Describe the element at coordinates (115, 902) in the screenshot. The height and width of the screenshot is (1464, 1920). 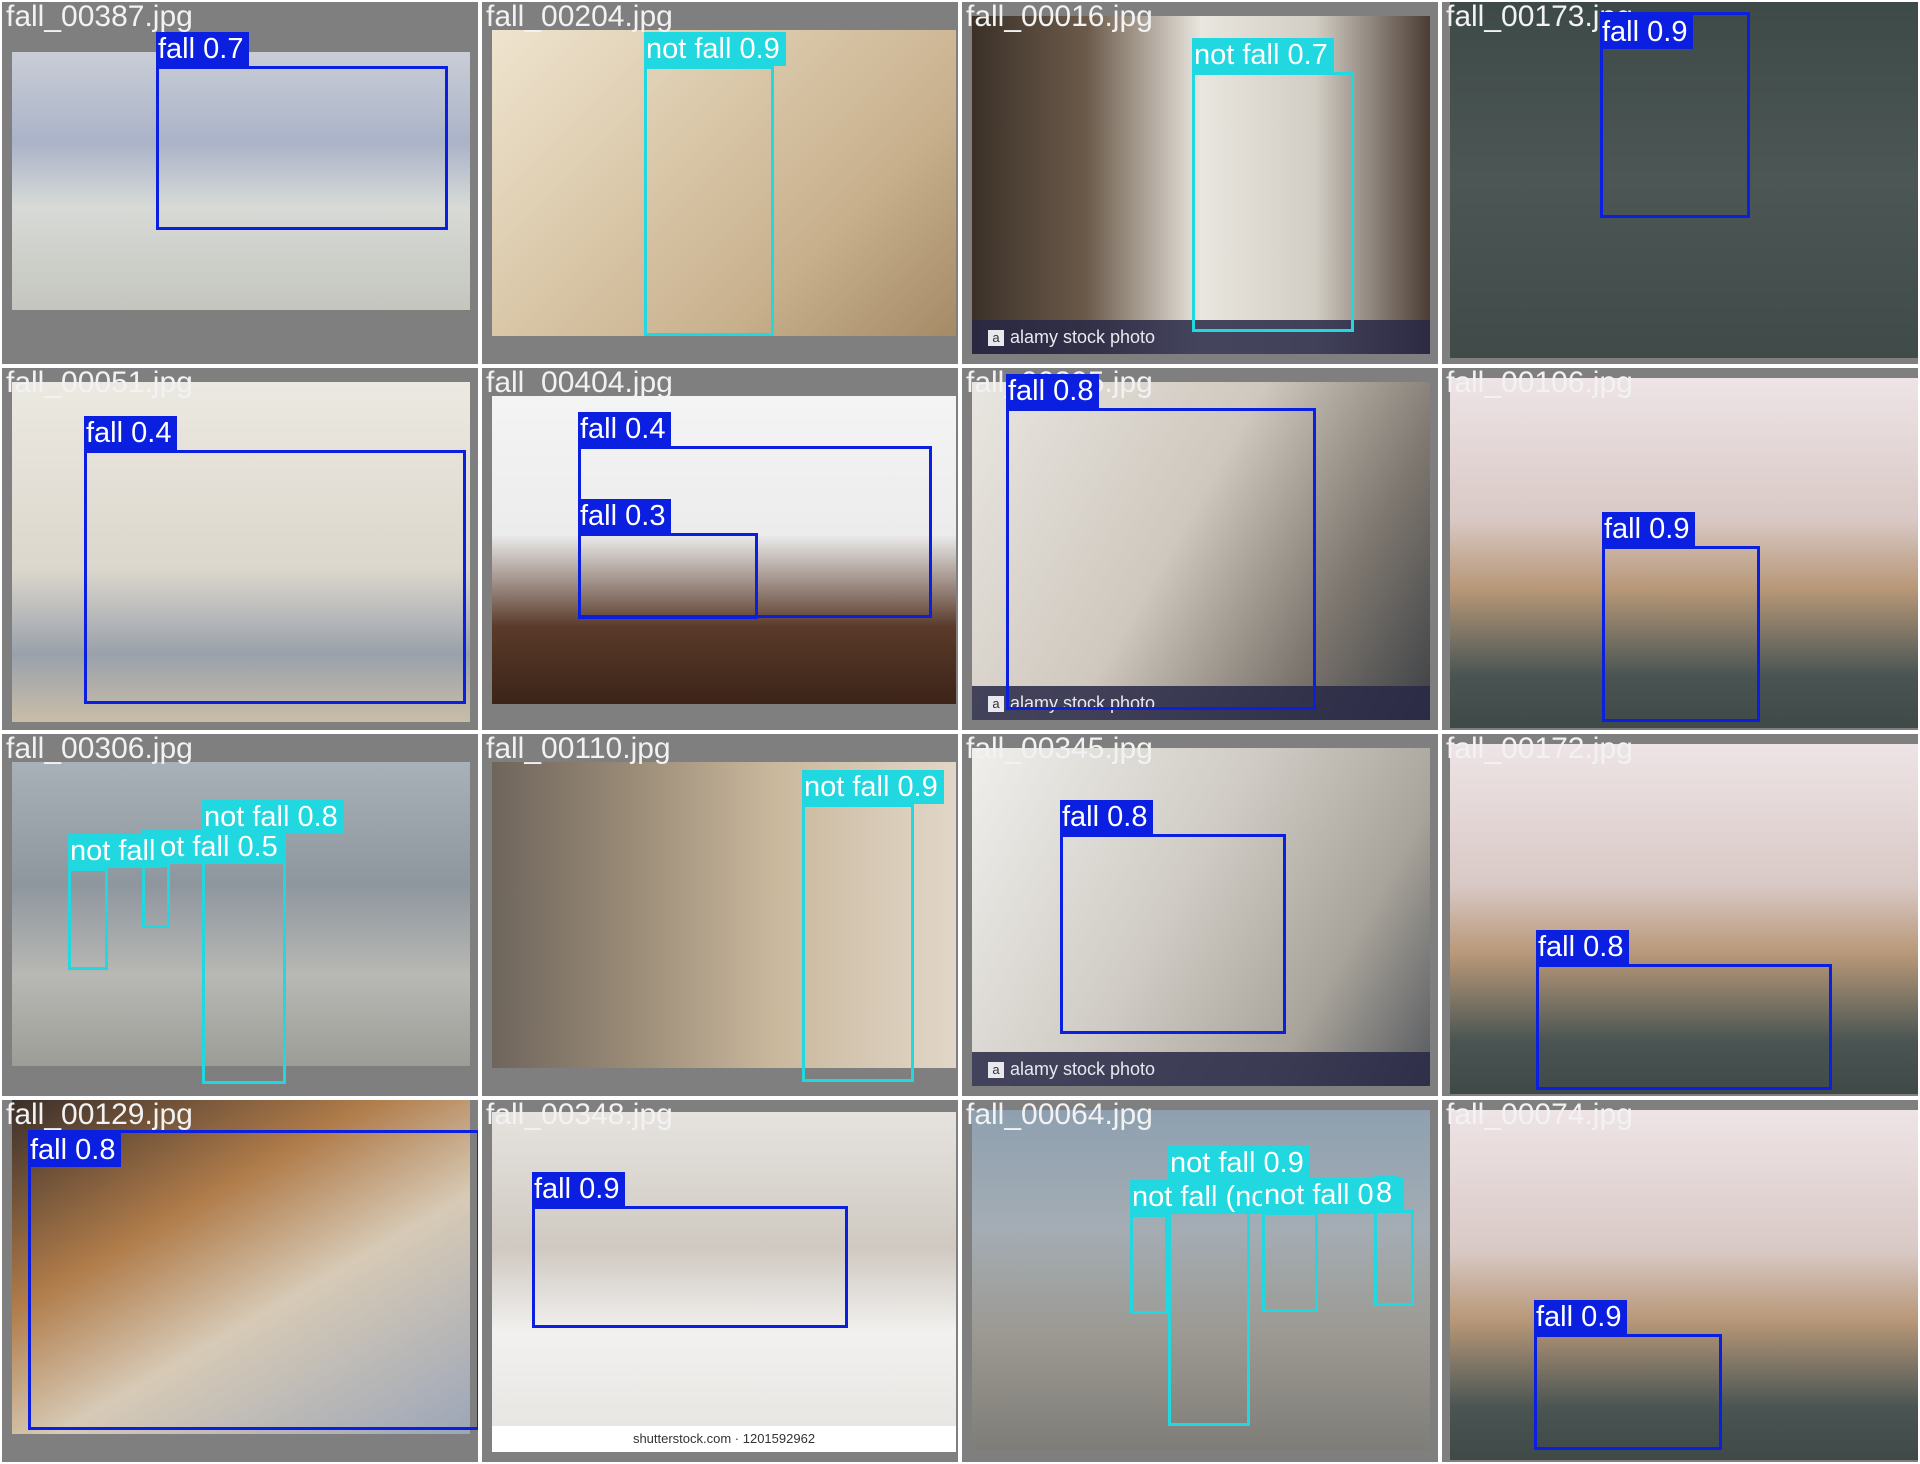
I see `not-fall-detection-box: not fall` at that location.